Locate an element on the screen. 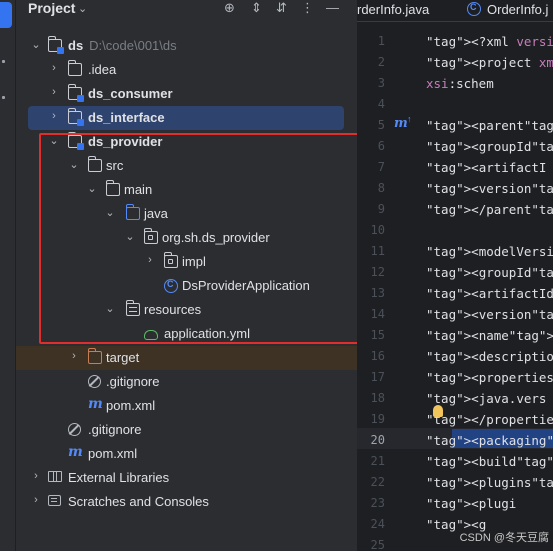  line-number: 23 is located at coordinates (377, 503).